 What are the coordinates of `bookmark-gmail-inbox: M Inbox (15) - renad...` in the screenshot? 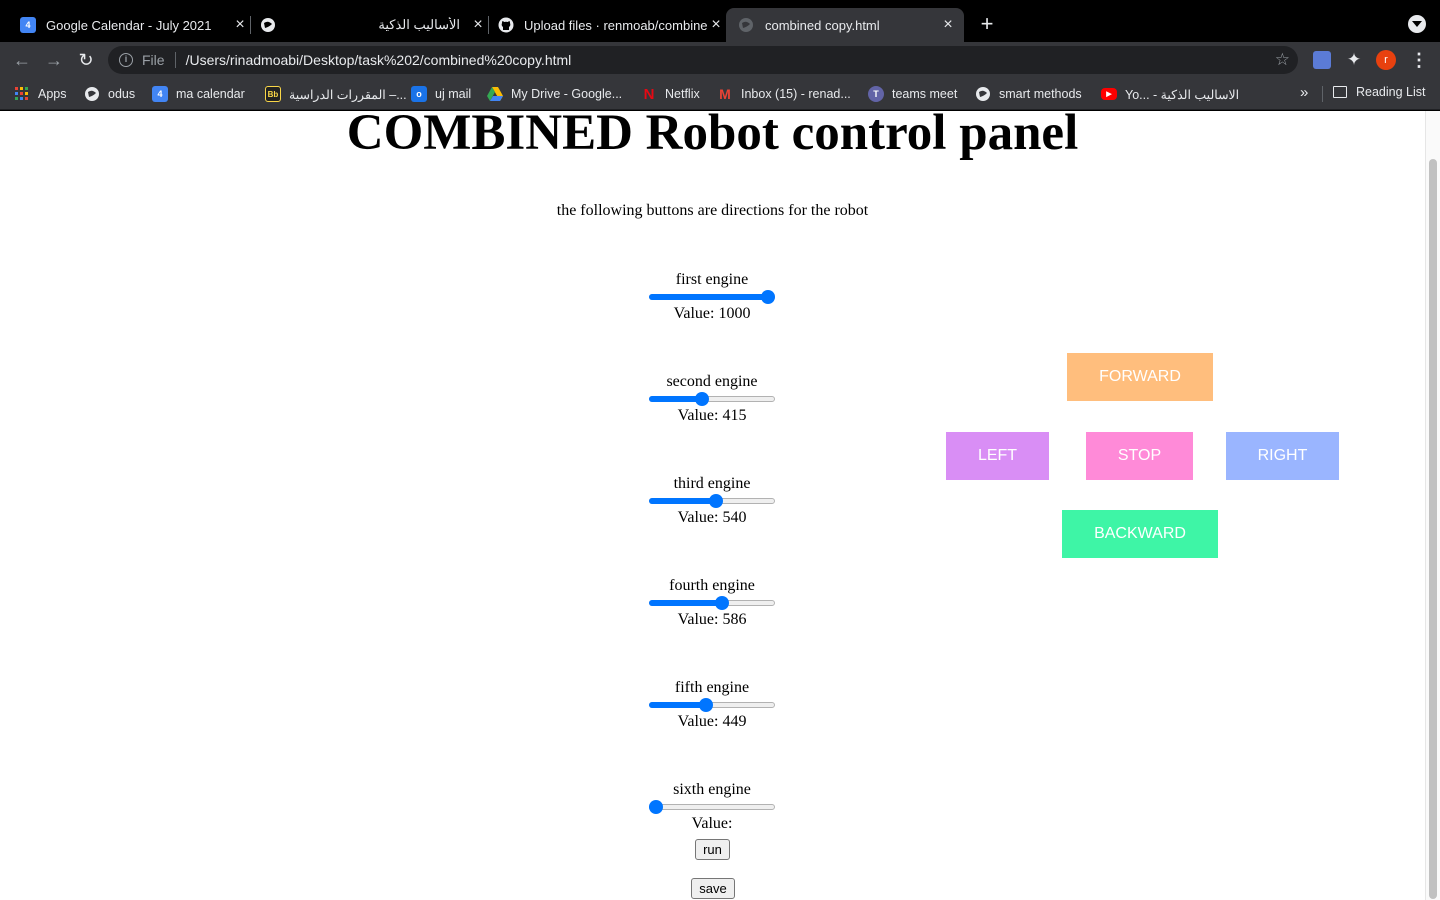 It's located at (784, 94).